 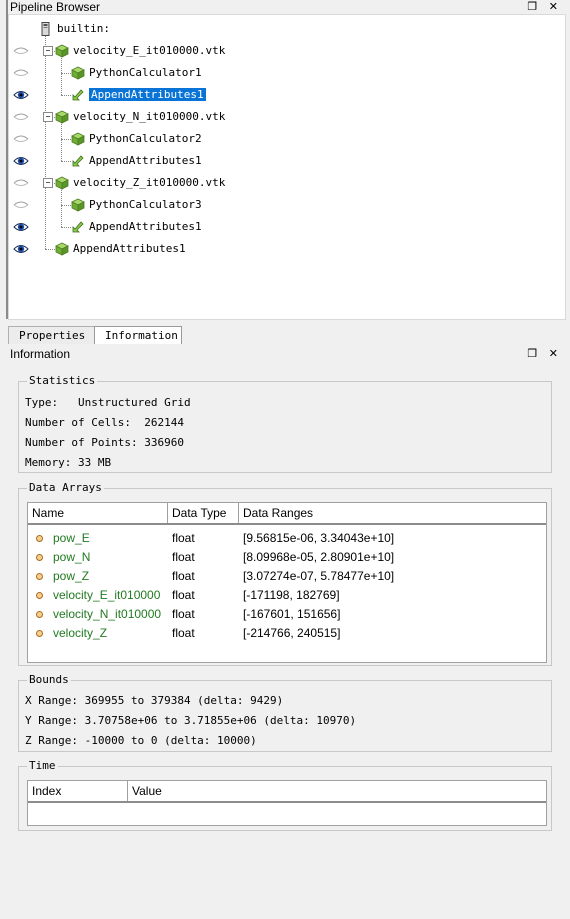 I want to click on pipeline-item: PythonCalculator2, so click(x=287, y=139).